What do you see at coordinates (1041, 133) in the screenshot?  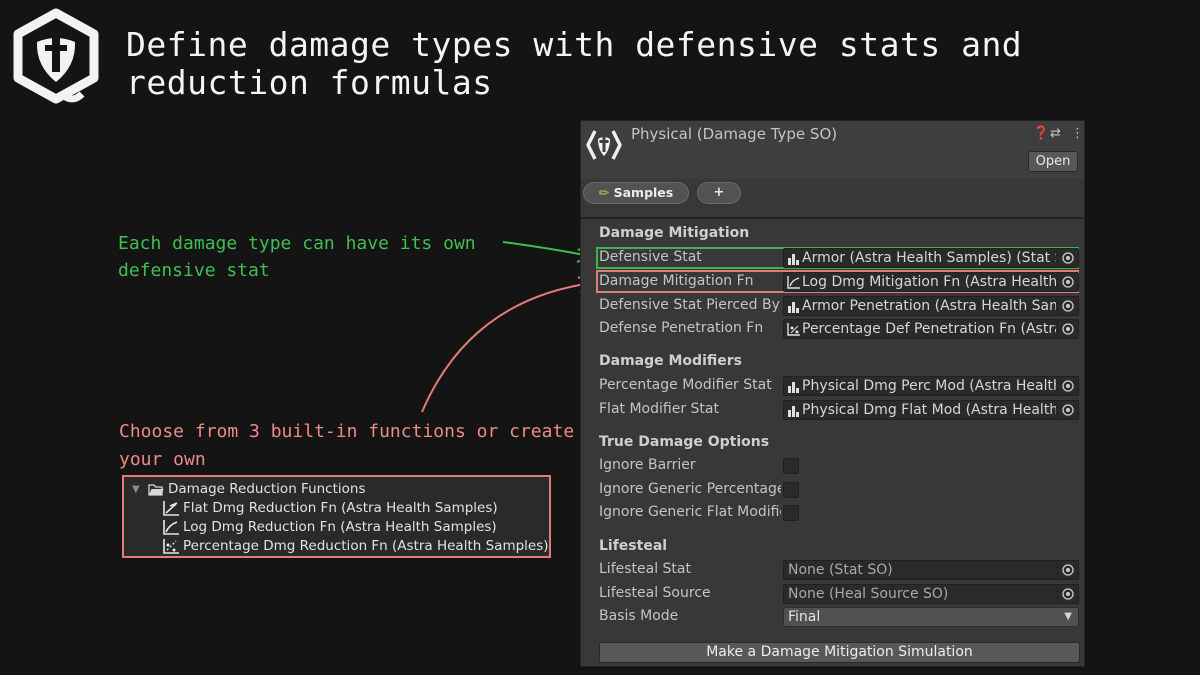 I see `help-icon: ❓` at bounding box center [1041, 133].